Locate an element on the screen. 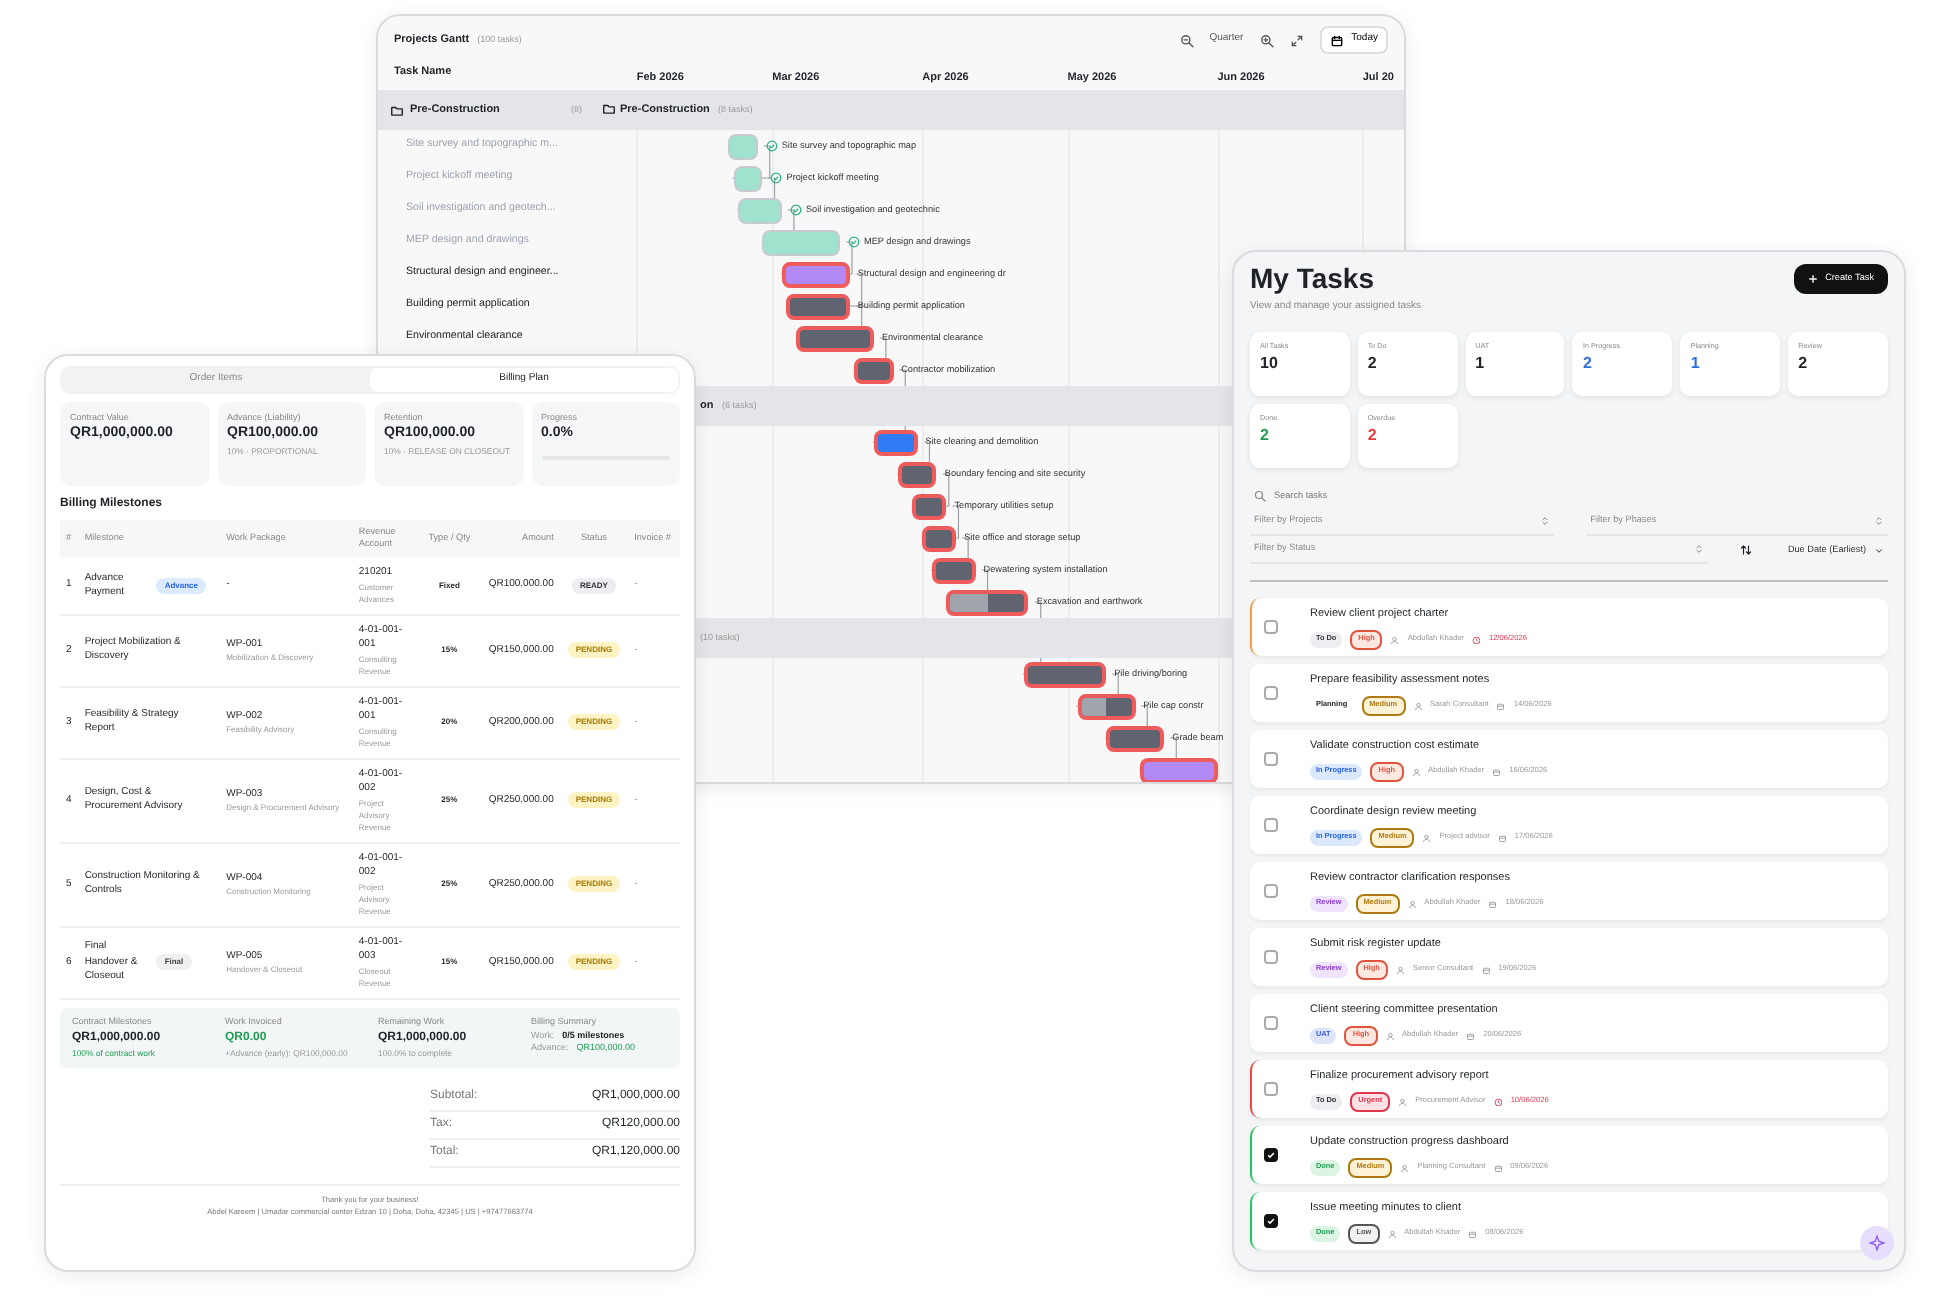 The image size is (1946, 1308). zoom-in-icon is located at coordinates (1266, 40).